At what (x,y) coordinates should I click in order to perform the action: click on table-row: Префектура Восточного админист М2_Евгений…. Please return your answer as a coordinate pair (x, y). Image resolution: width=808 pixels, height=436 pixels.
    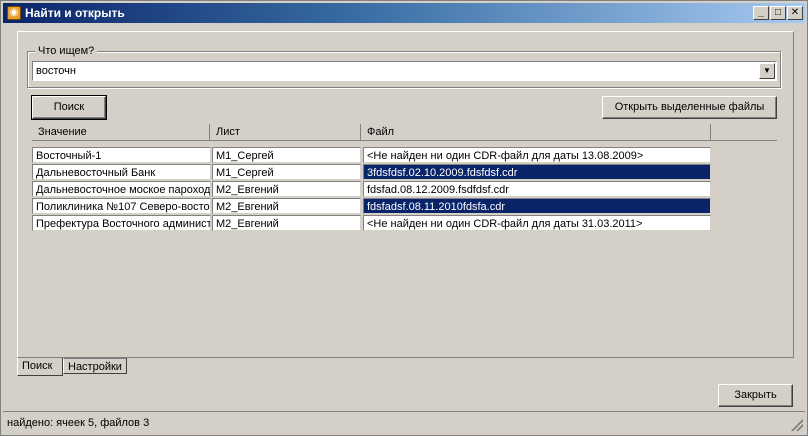
    Looking at the image, I should click on (372, 223).